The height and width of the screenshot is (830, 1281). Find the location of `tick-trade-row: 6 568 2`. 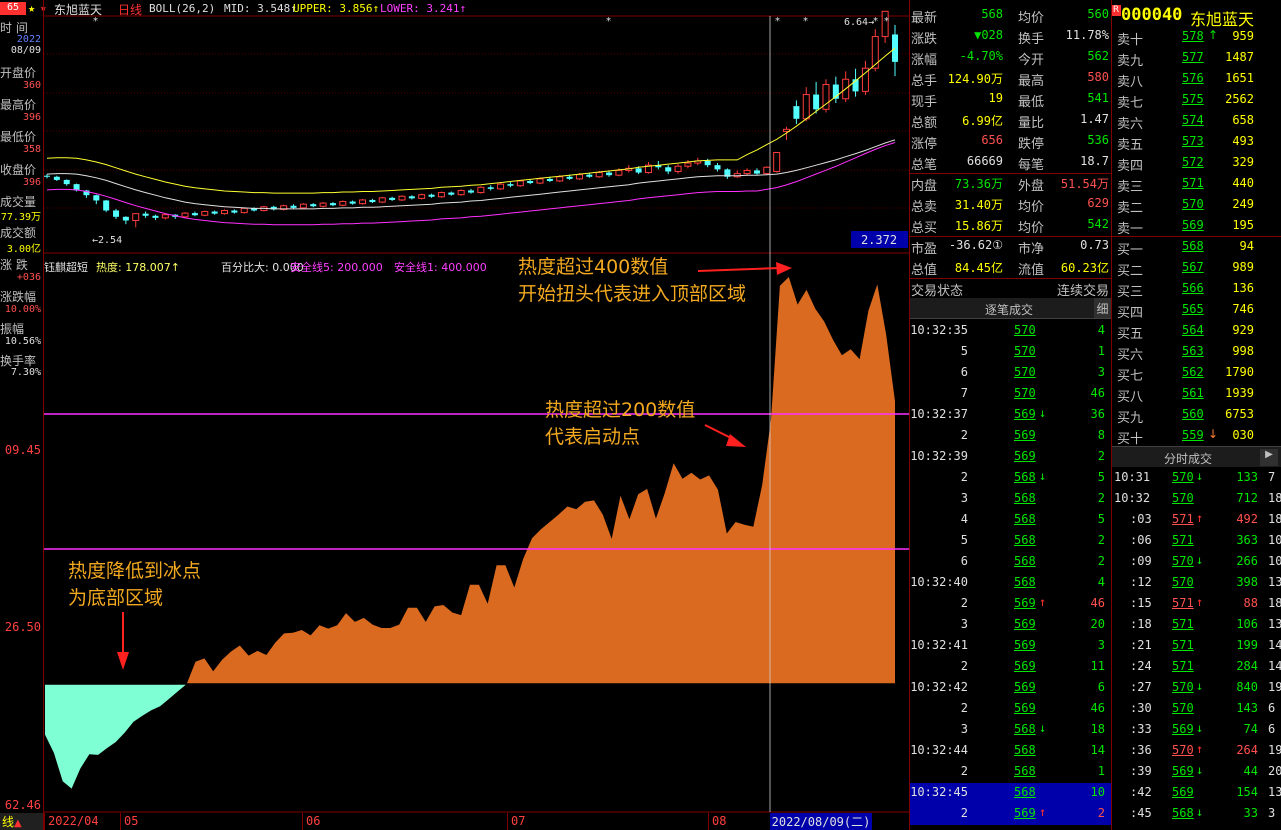

tick-trade-row: 6 568 2 is located at coordinates (1010, 562).